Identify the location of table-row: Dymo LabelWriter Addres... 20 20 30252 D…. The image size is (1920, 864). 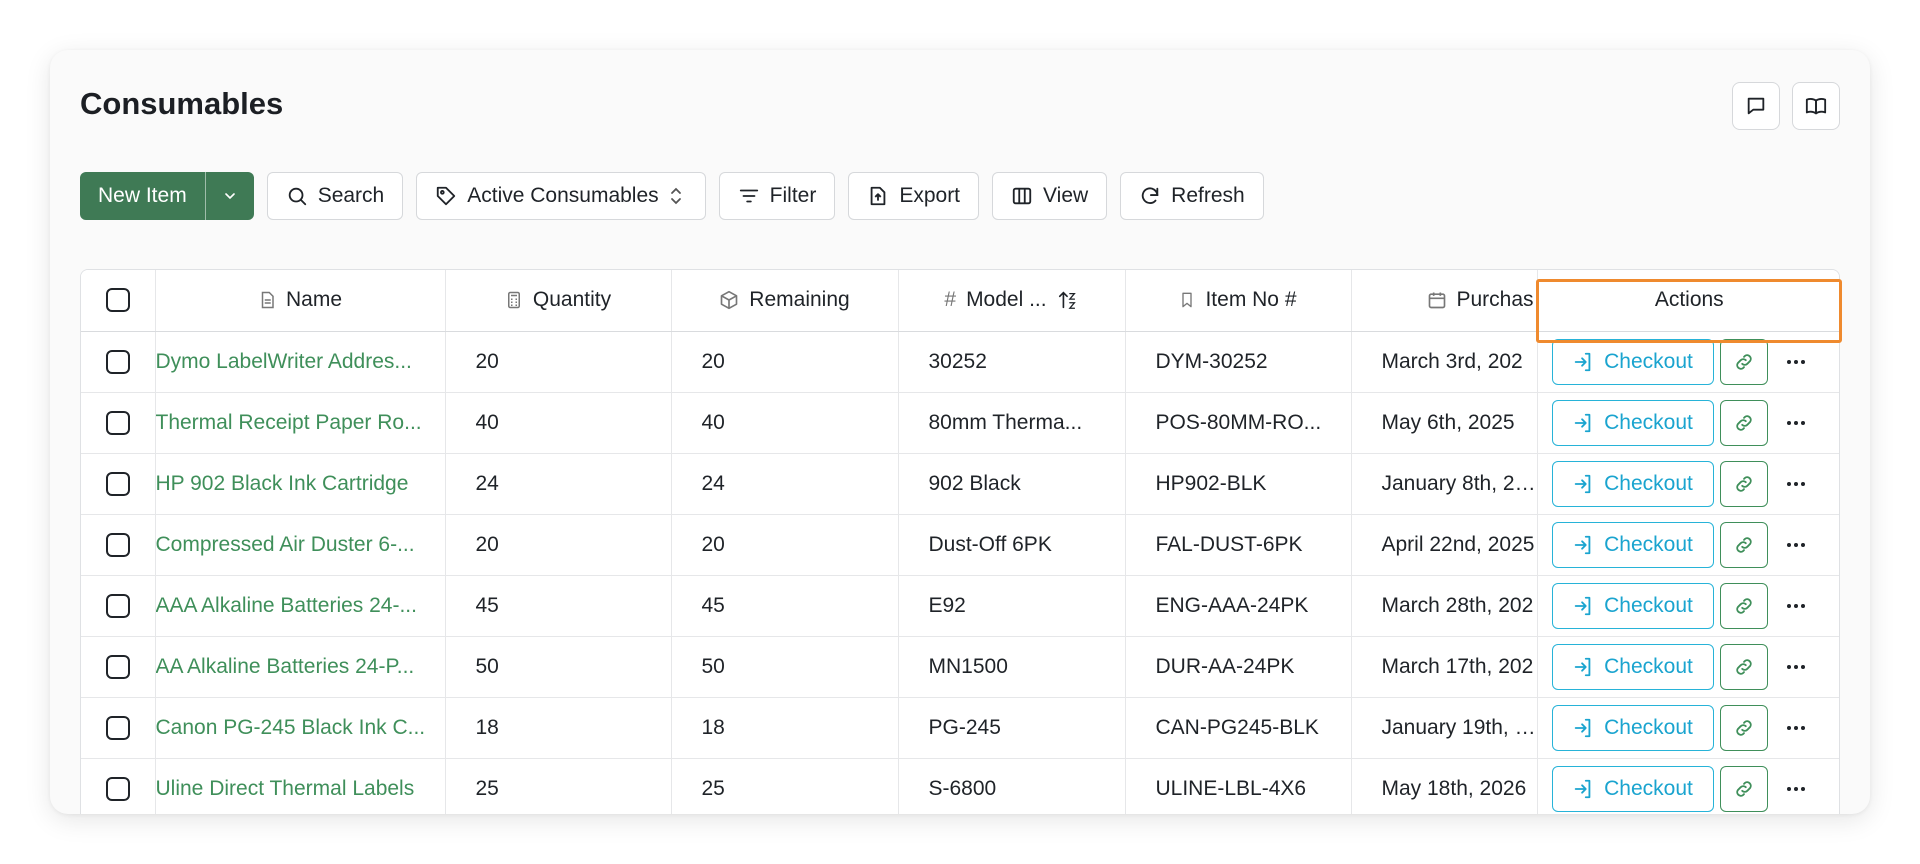
(960, 362).